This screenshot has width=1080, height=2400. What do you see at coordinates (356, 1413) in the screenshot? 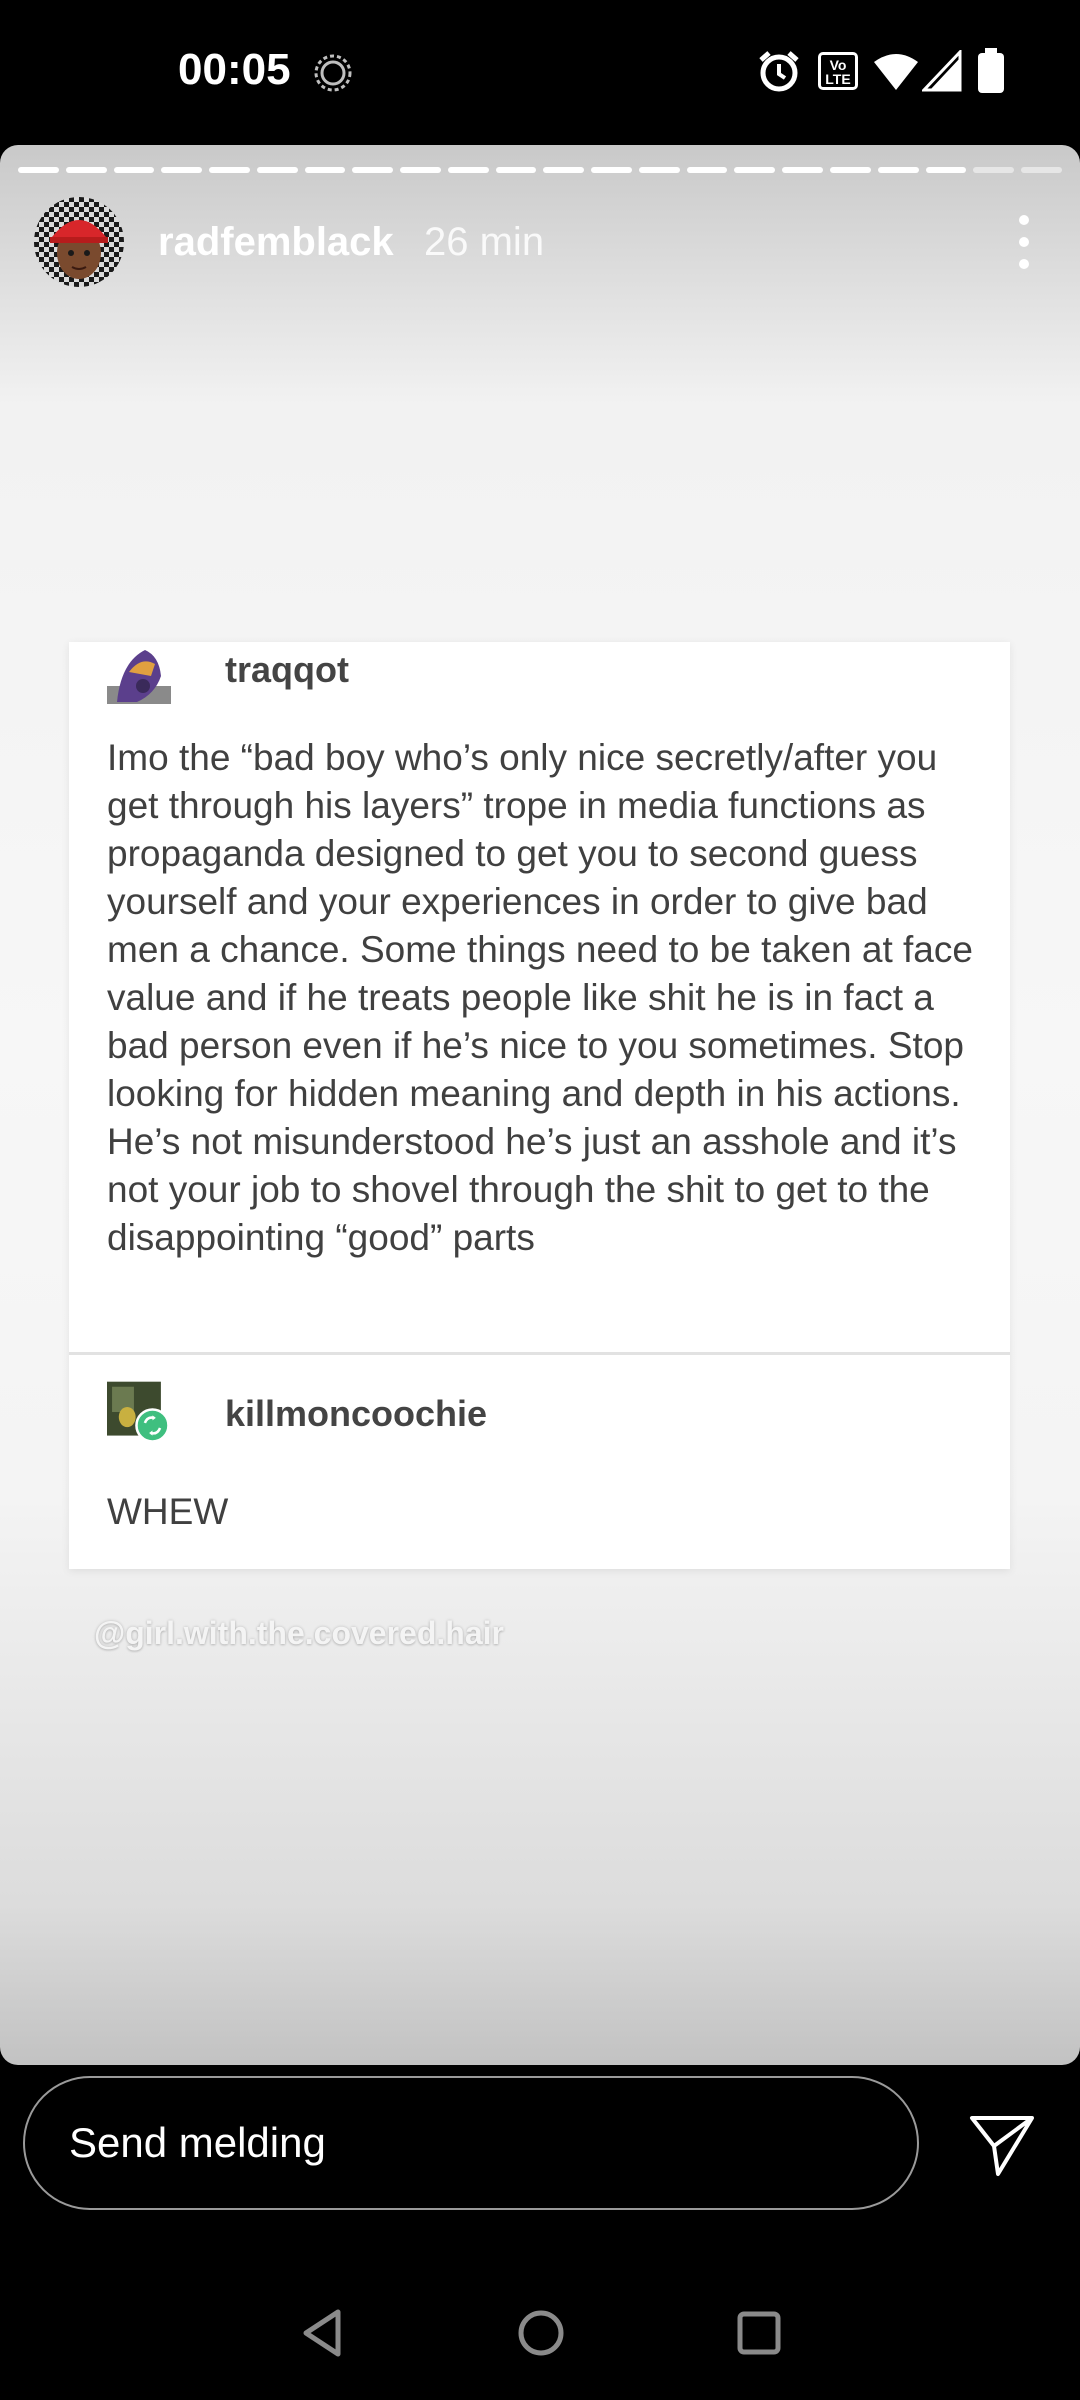
I see `reblog-author-name: killmoncoochie` at bounding box center [356, 1413].